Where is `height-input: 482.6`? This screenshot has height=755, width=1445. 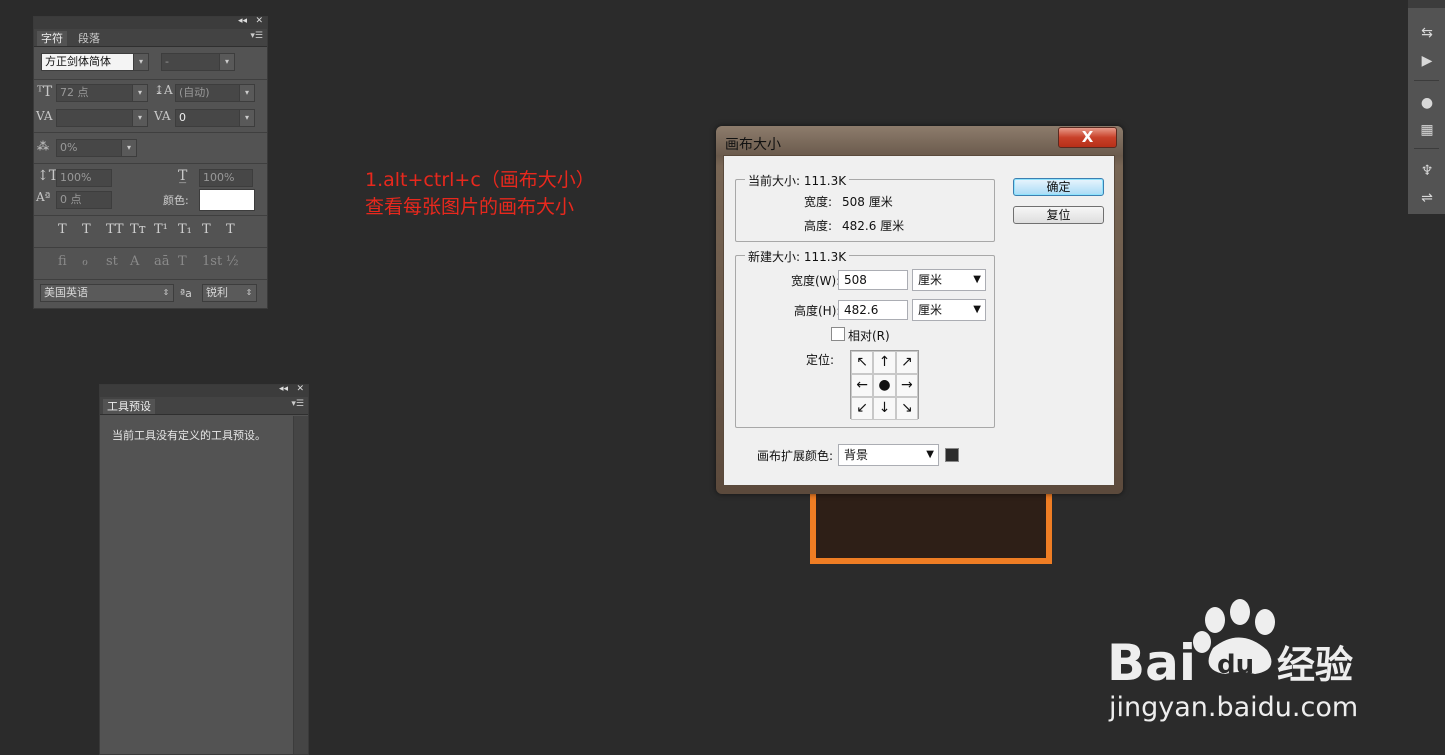
height-input: 482.6 is located at coordinates (873, 310).